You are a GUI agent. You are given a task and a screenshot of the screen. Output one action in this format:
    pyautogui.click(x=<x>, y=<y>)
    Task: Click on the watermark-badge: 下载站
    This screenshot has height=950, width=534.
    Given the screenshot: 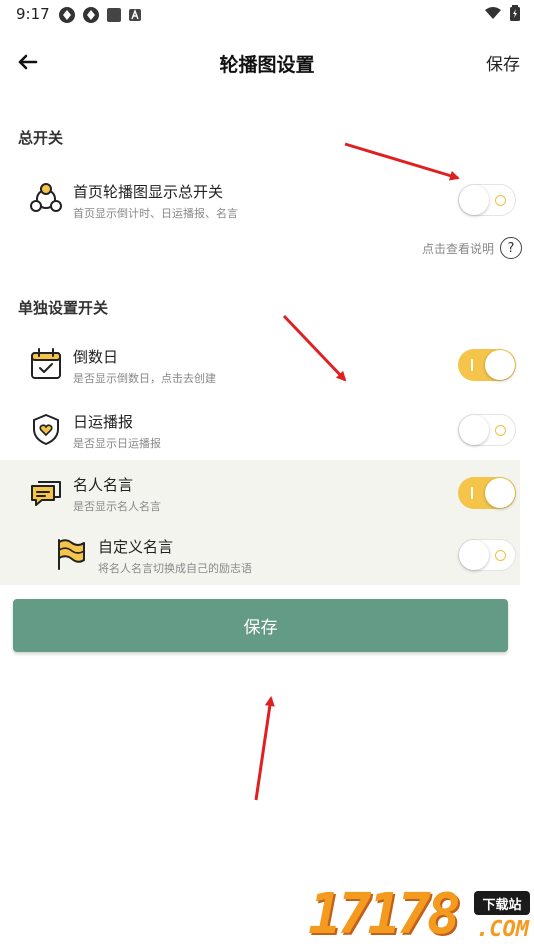 What is the action you would take?
    pyautogui.click(x=502, y=903)
    